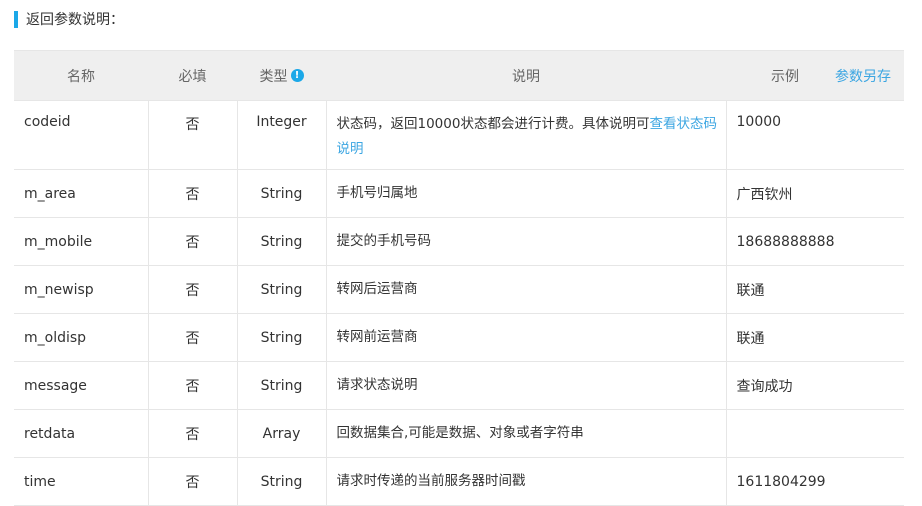  Describe the element at coordinates (526, 481) in the screenshot. I see `param-description: 请求时传递的当前服务器时间戳` at that location.